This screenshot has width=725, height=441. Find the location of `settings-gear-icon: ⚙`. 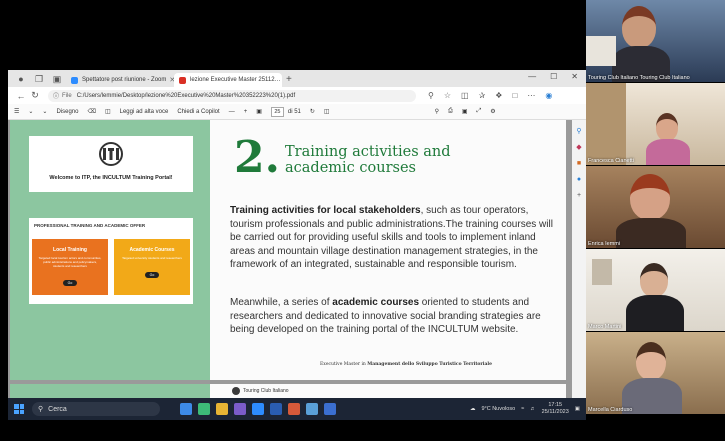

settings-gear-icon: ⚙ is located at coordinates (492, 111).